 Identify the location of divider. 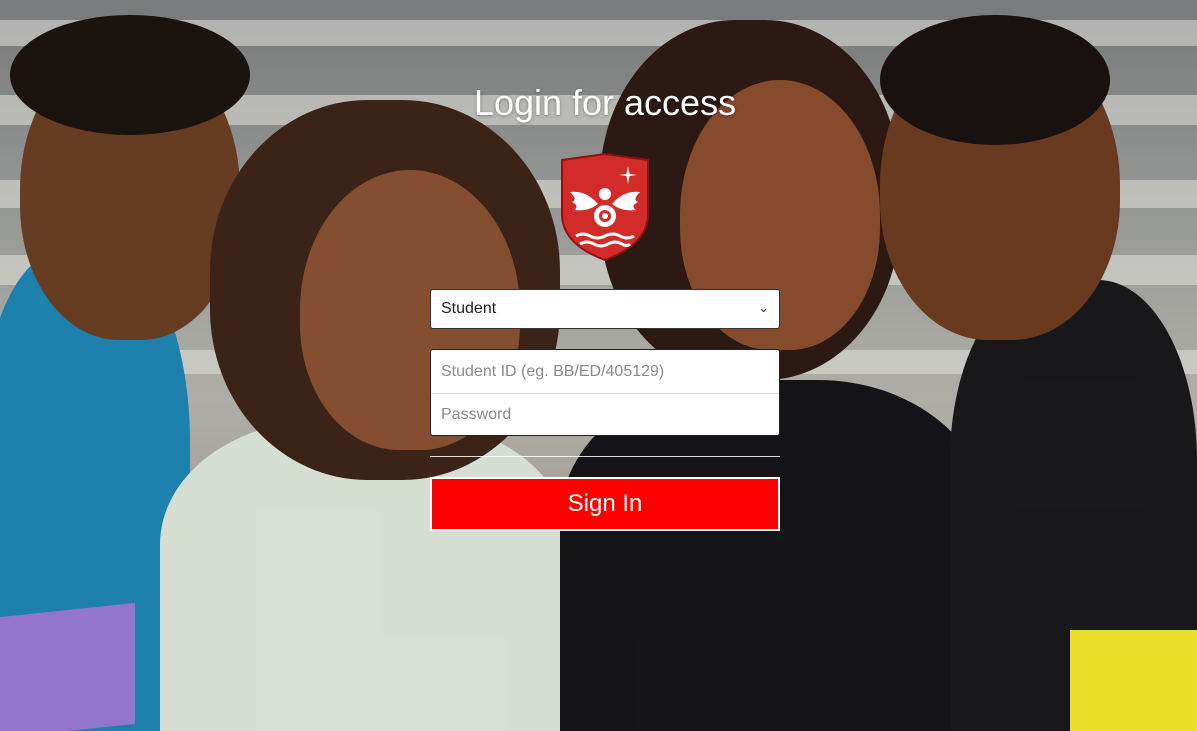
(605, 456).